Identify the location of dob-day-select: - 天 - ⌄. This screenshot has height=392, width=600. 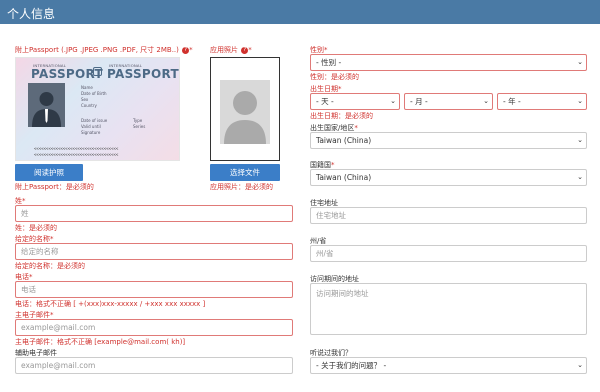
(355, 101).